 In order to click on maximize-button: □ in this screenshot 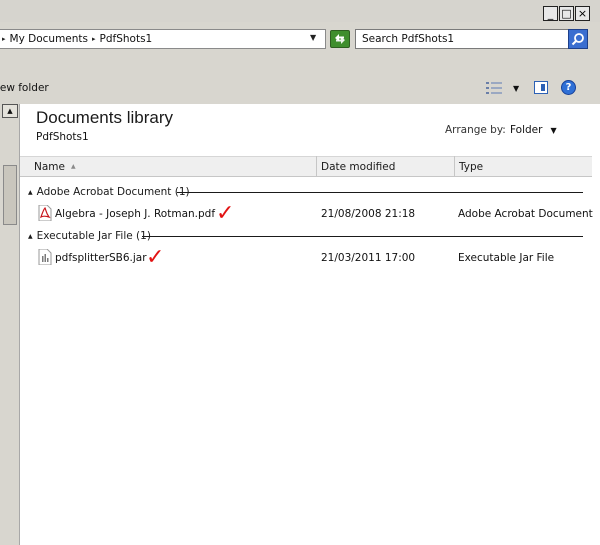, I will do `click(566, 13)`.